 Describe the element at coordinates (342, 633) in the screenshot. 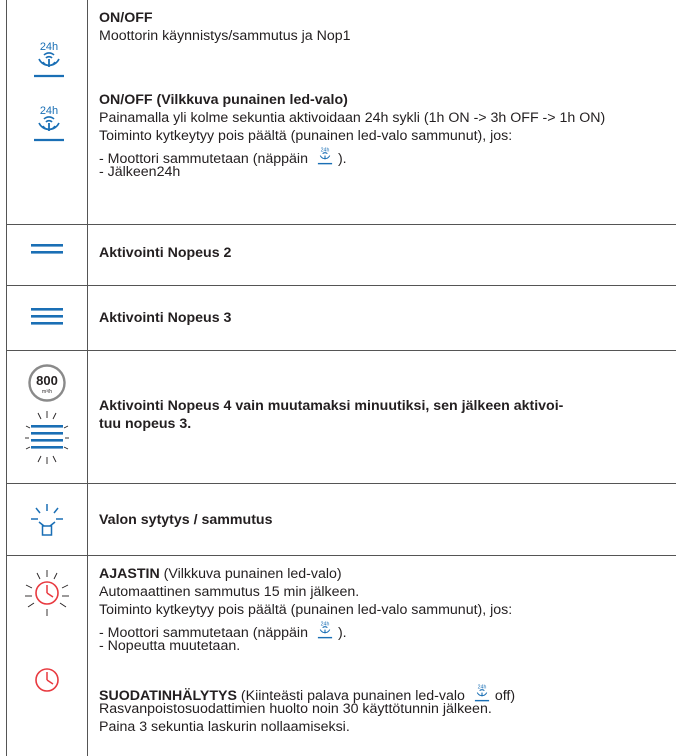

I see `timer-line3-end: ).` at that location.